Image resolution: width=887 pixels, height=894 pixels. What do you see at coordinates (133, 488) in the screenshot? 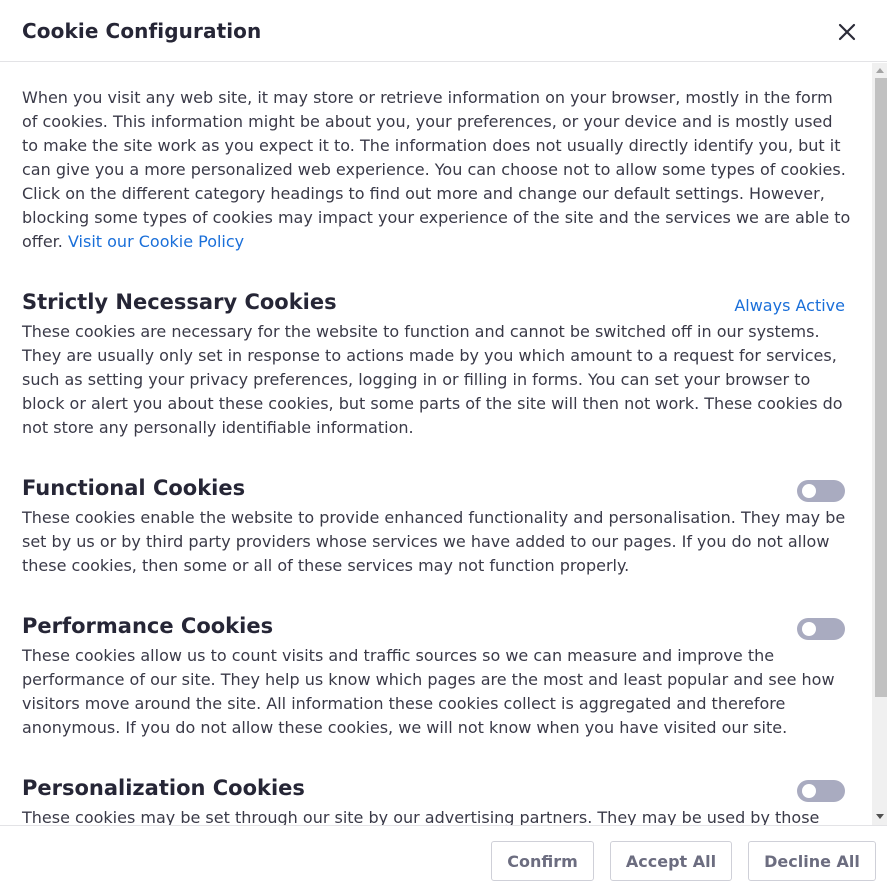
I see `section-title: Functional Cookies` at bounding box center [133, 488].